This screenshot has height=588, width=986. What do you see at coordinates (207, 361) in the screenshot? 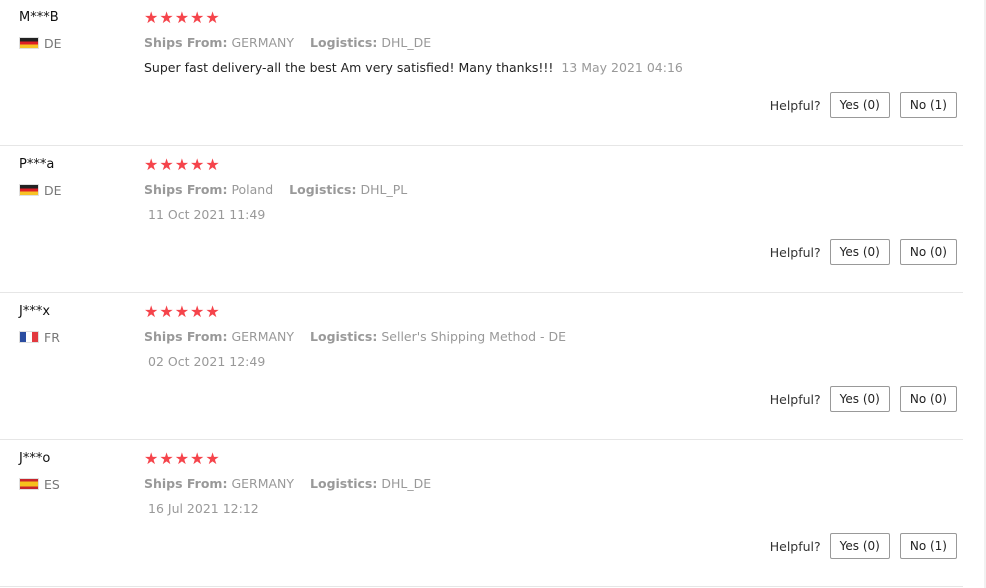
I see `review-date: 02 Oct 2021 12:49` at bounding box center [207, 361].